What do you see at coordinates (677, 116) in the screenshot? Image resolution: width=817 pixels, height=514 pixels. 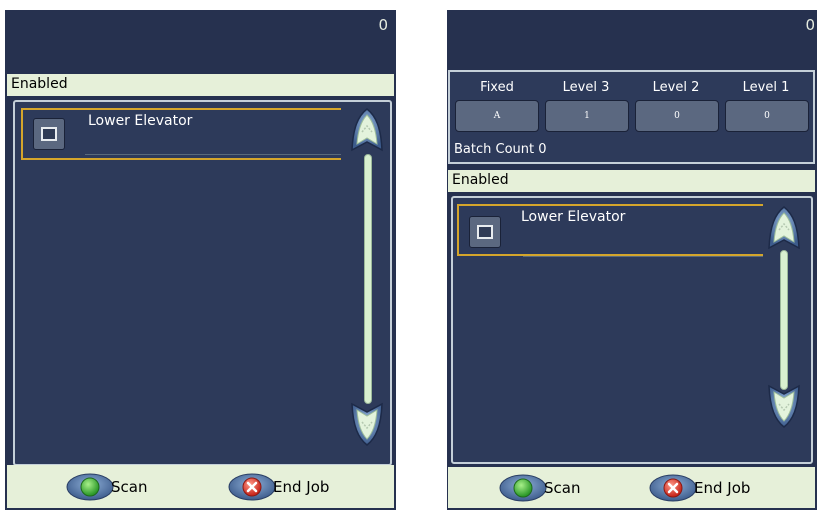 I see `level-button-2: 0` at bounding box center [677, 116].